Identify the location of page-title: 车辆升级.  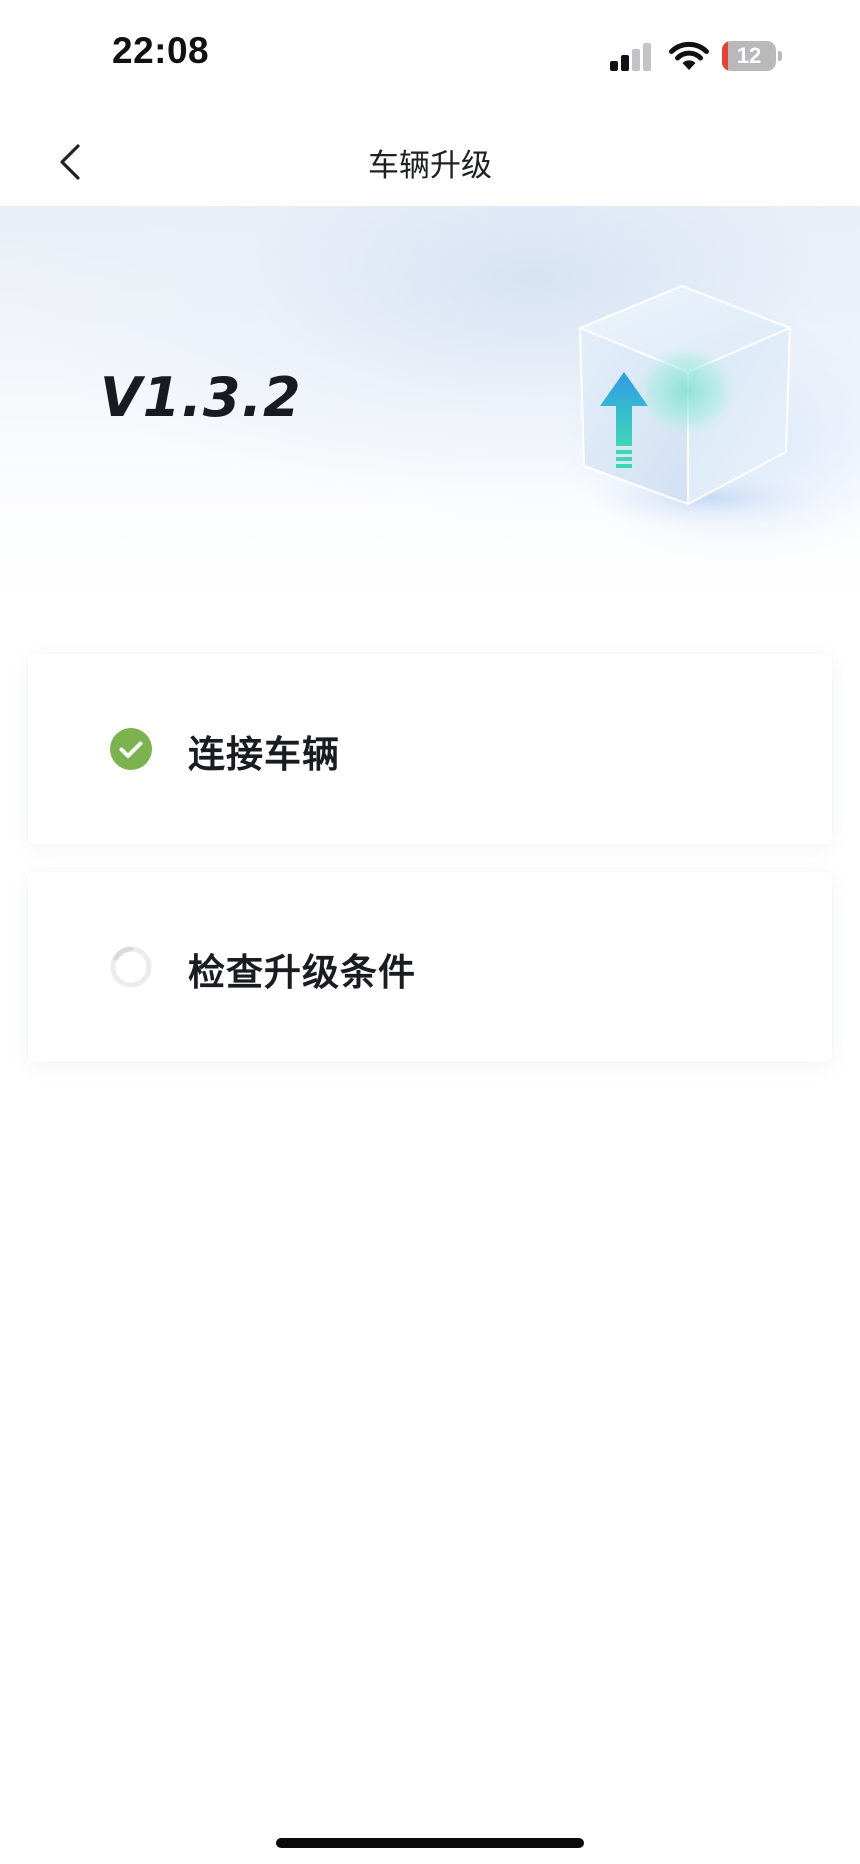
(430, 166).